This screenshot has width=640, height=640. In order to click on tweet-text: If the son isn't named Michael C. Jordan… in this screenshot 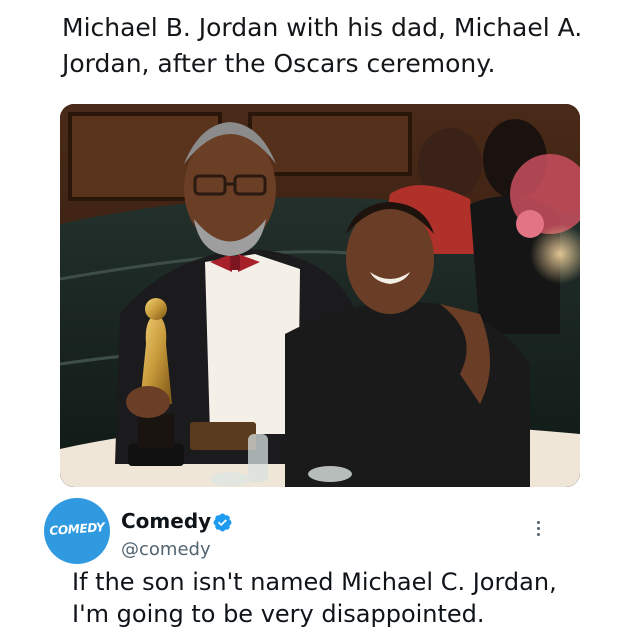, I will do `click(342, 598)`.